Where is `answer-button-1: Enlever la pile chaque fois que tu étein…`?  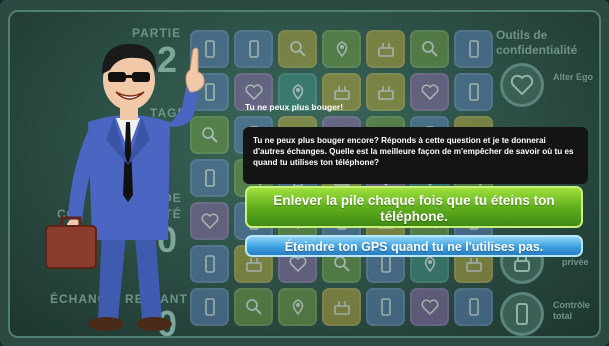
answer-button-1: Enlever la pile chaque fois que tu étein… is located at coordinates (414, 207).